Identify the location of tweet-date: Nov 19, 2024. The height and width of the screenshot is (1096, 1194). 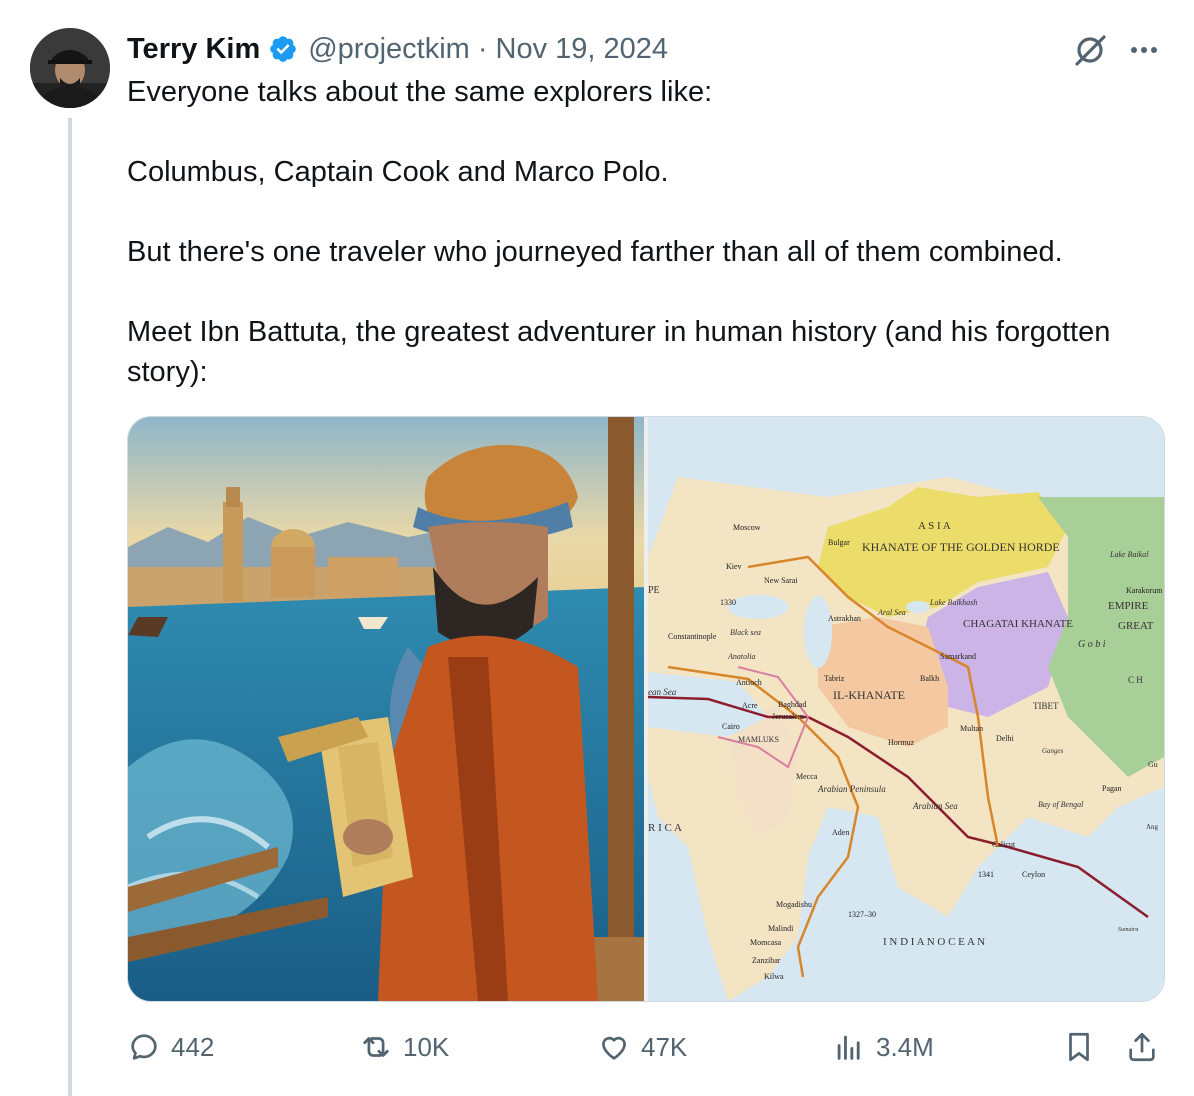
(582, 49).